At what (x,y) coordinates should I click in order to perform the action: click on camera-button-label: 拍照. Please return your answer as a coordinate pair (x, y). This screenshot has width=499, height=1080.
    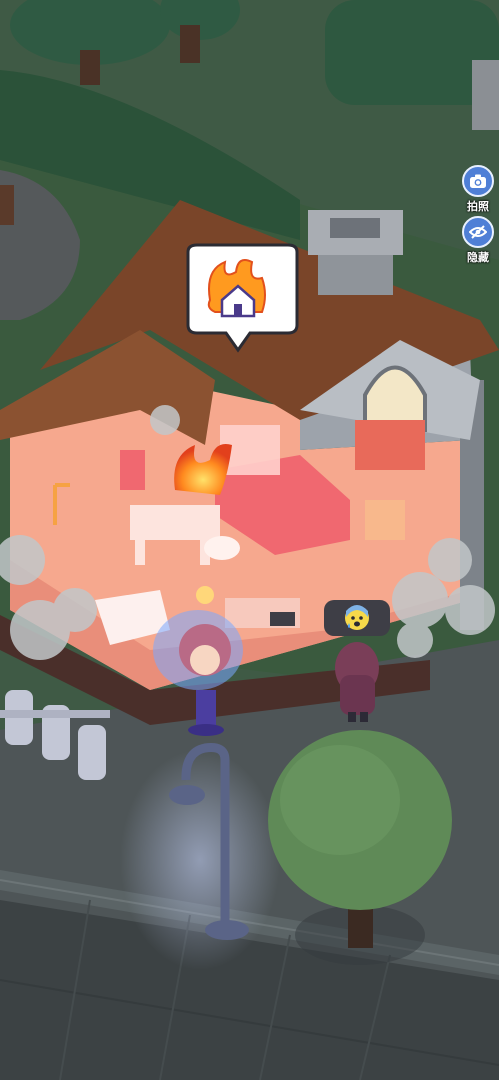
    Looking at the image, I should click on (478, 206).